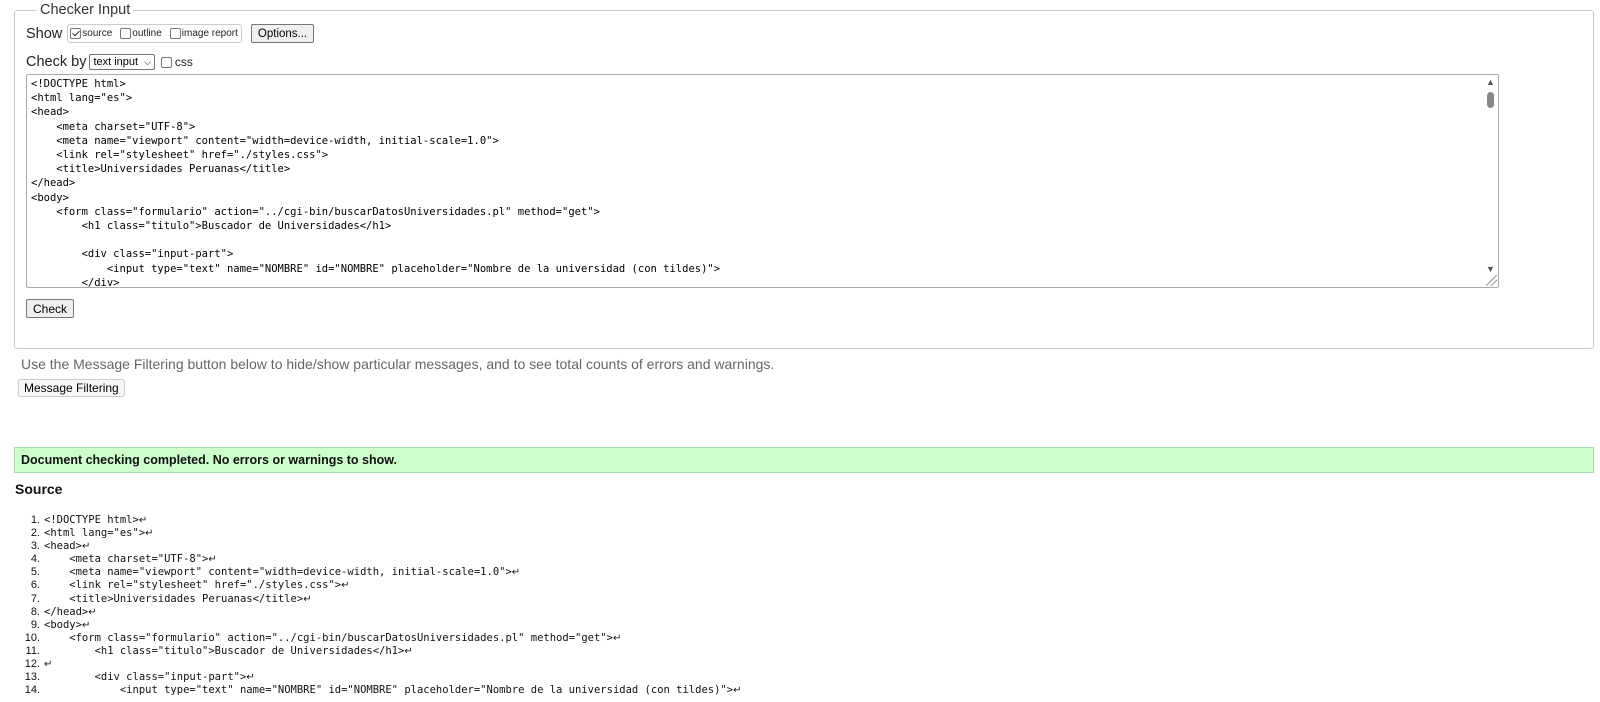 Image resolution: width=1600 pixels, height=702 pixels. Describe the element at coordinates (35, 559) in the screenshot. I see `source-line-number: 4.` at that location.